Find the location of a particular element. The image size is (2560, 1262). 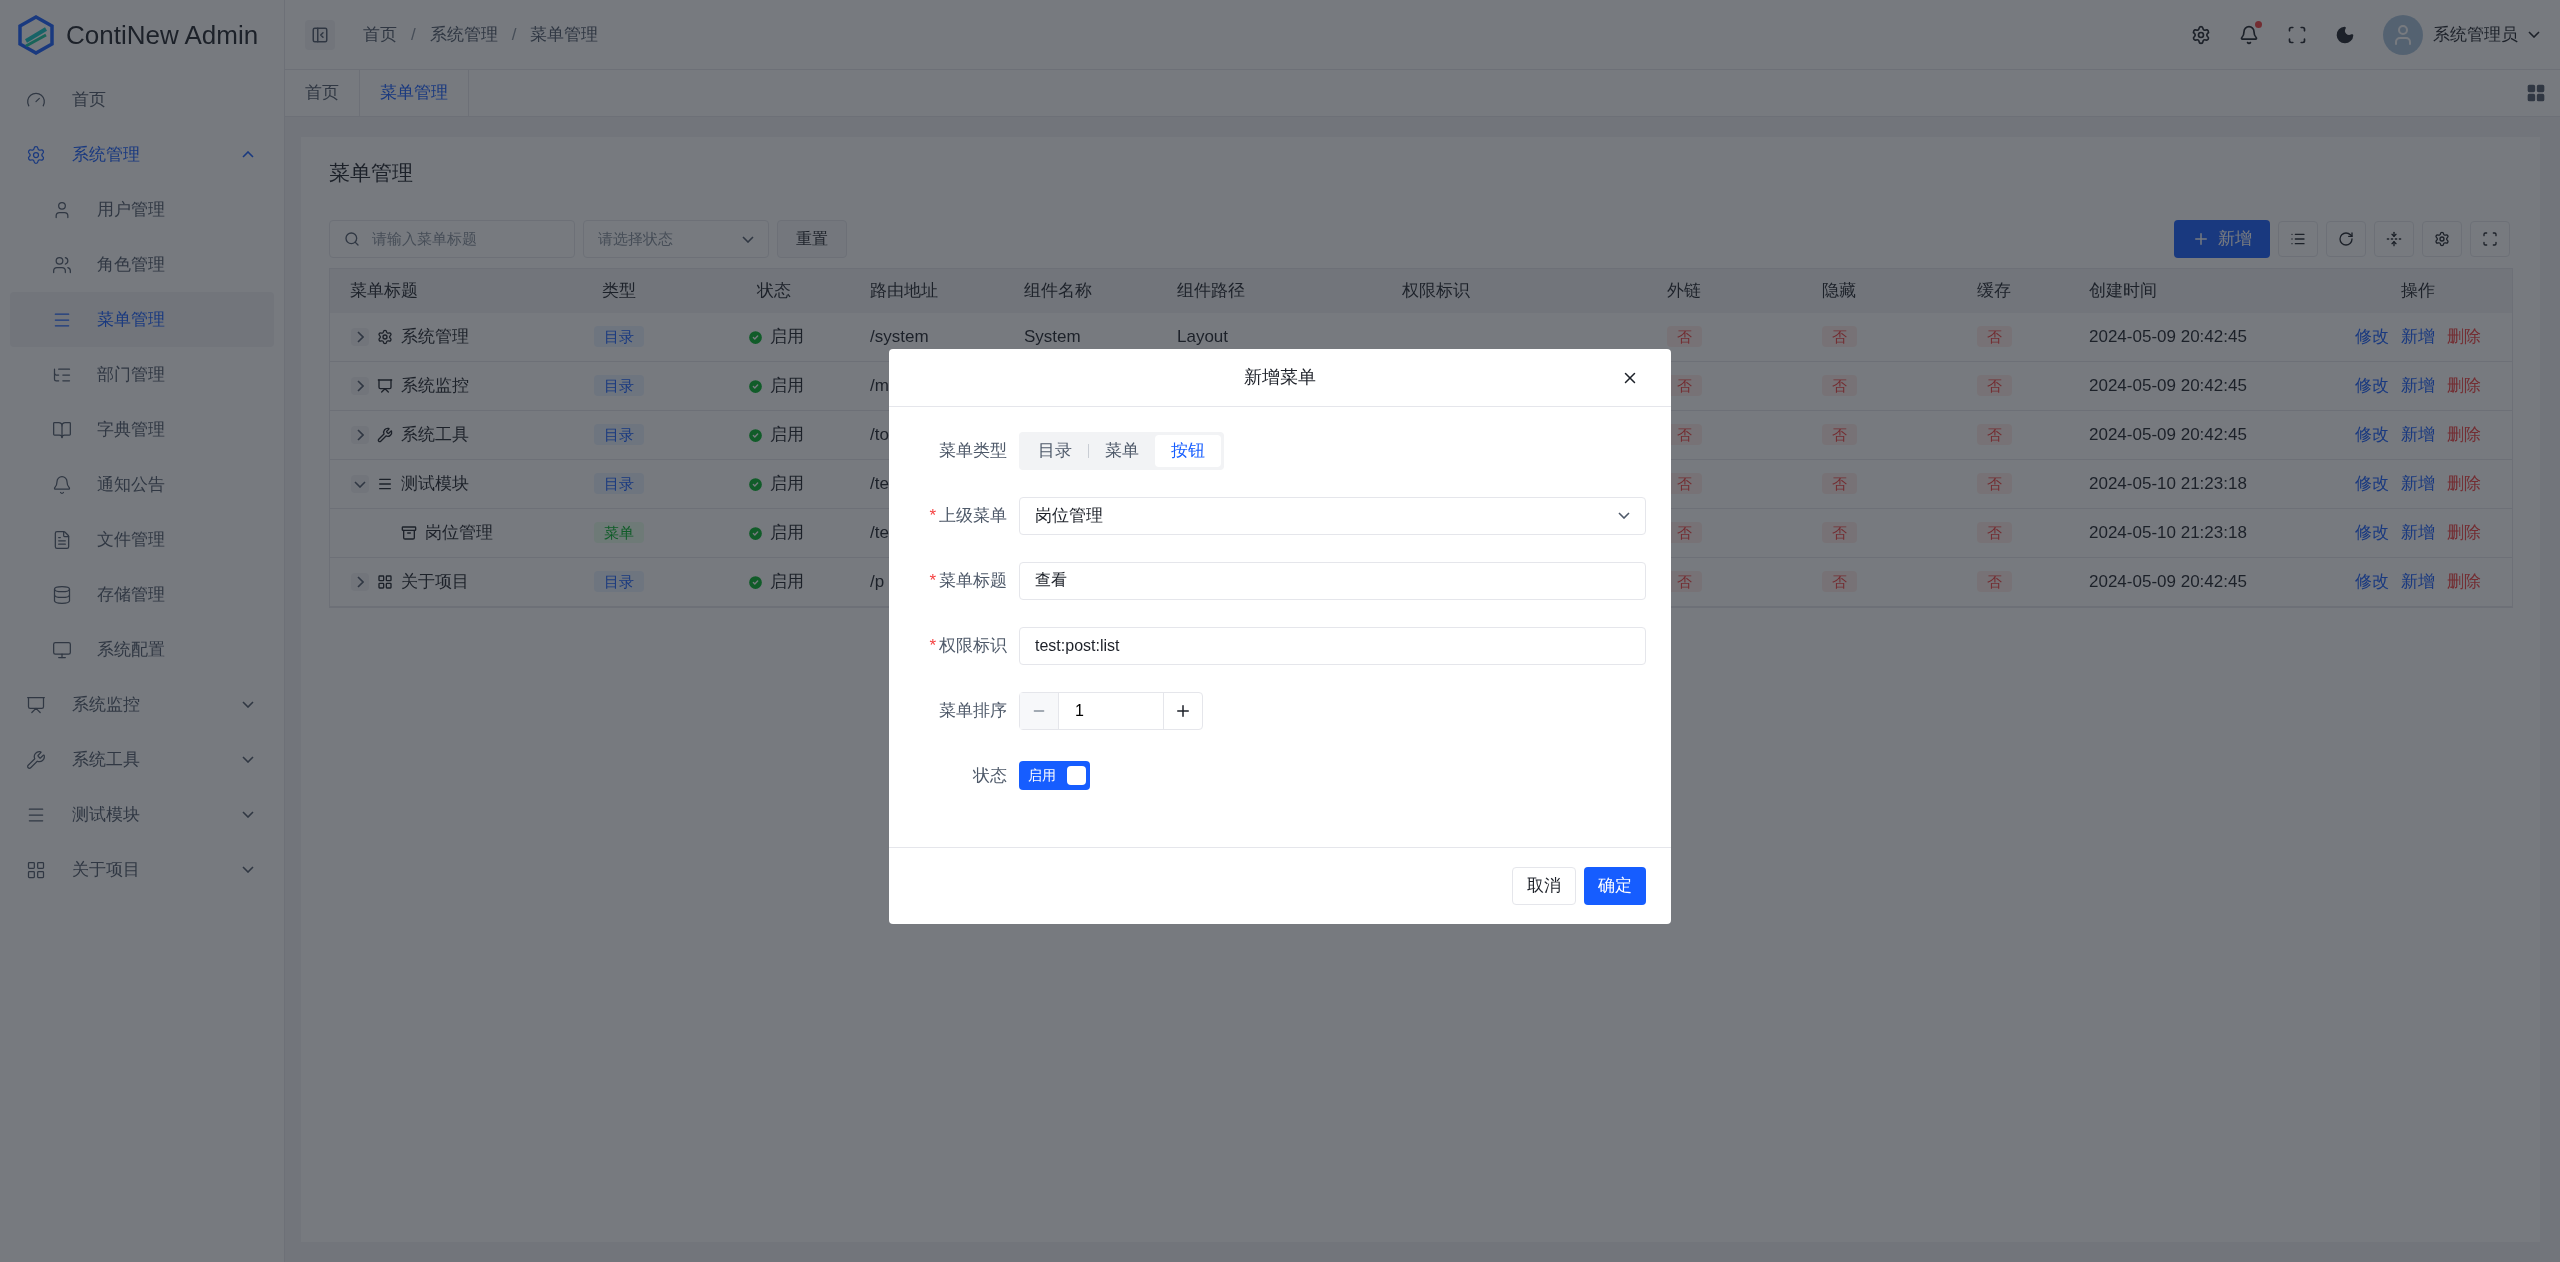

table-cell: System is located at coordinates (1052, 337).